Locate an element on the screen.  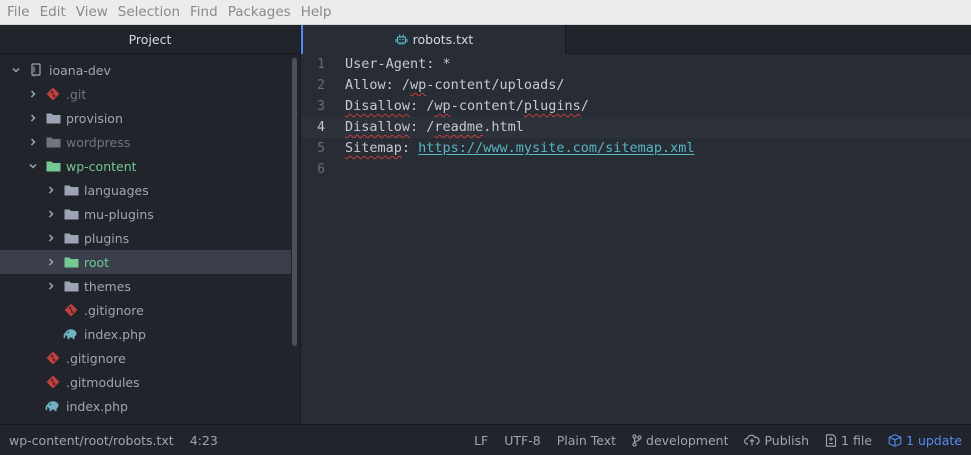
code-line: Disallow: /readme.html is located at coordinates (434, 127).